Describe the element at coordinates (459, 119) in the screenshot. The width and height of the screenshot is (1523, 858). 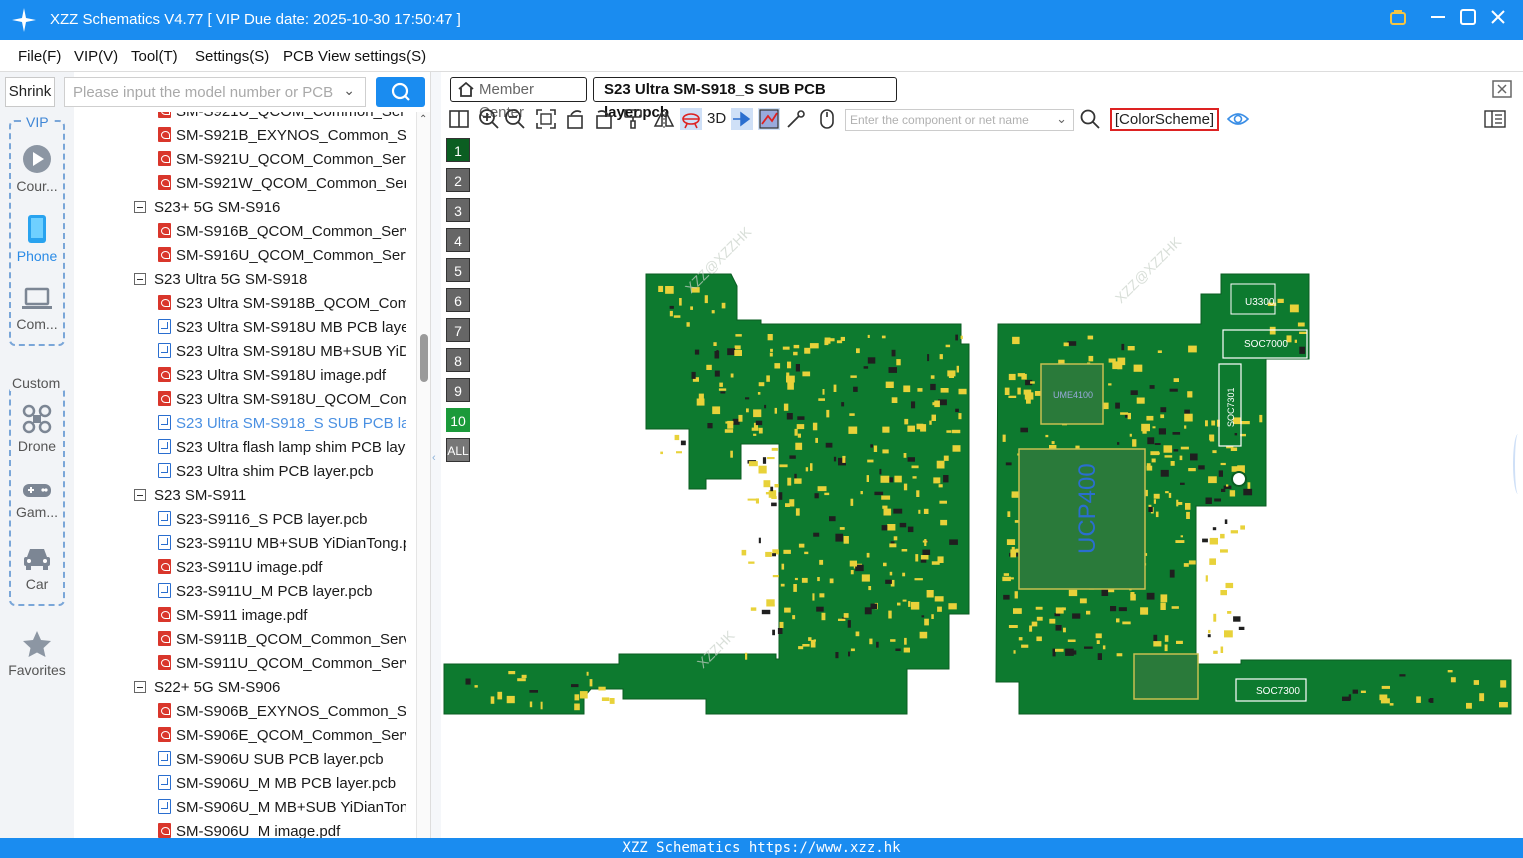
I see `split-view-icon` at that location.